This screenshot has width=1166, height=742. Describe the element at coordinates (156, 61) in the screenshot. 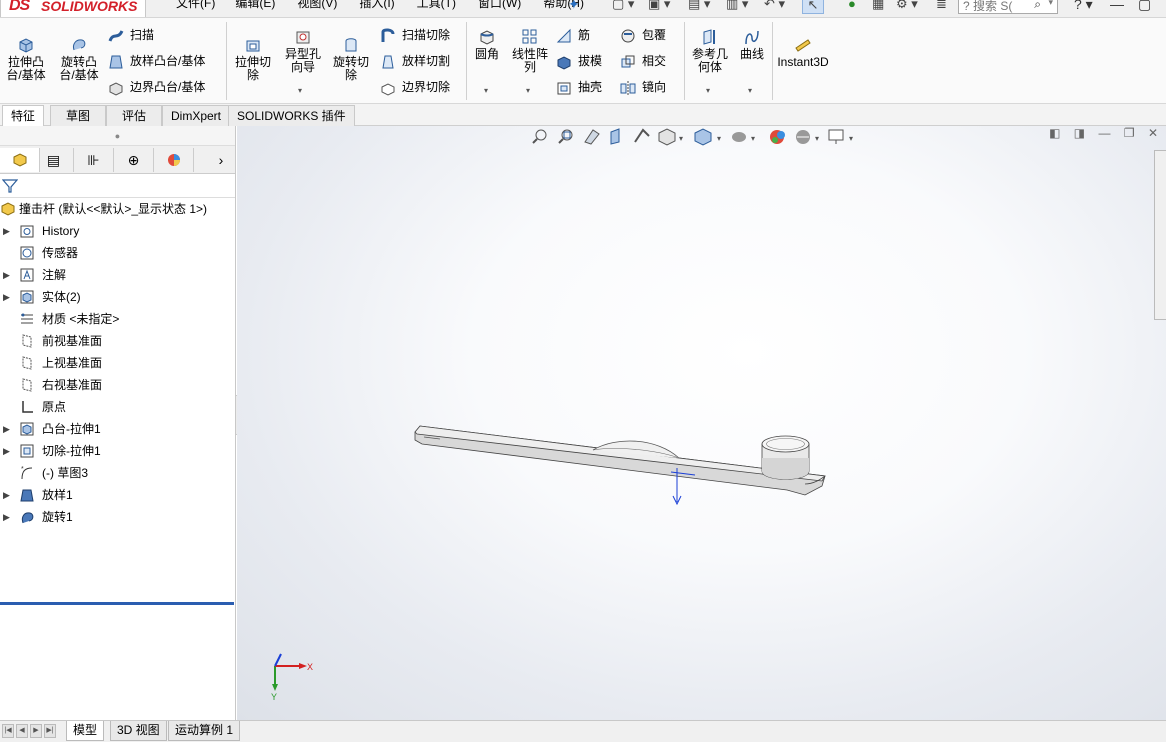

I see `loft-boss-button: 放样凸台/基体` at that location.